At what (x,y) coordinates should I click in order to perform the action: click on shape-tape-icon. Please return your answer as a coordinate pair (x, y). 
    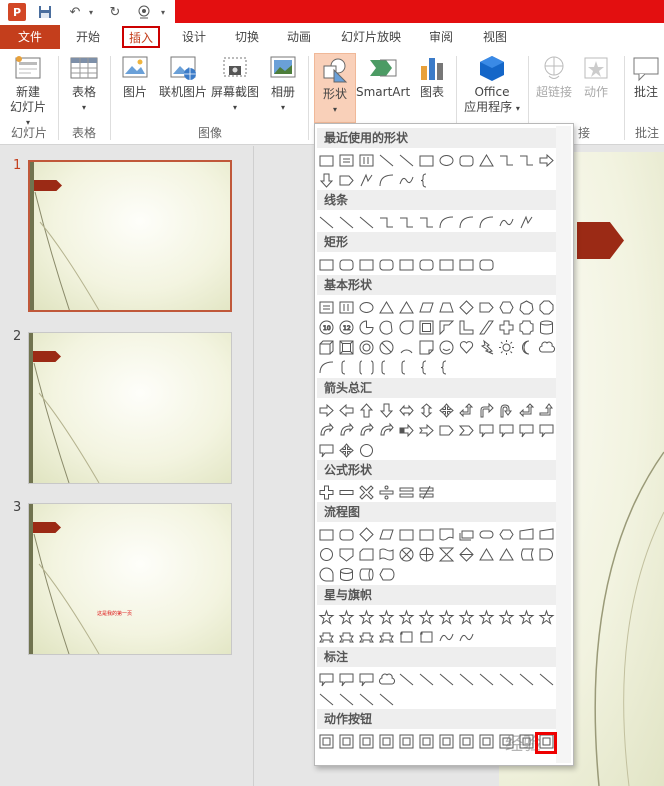
    Looking at the image, I should click on (386, 554).